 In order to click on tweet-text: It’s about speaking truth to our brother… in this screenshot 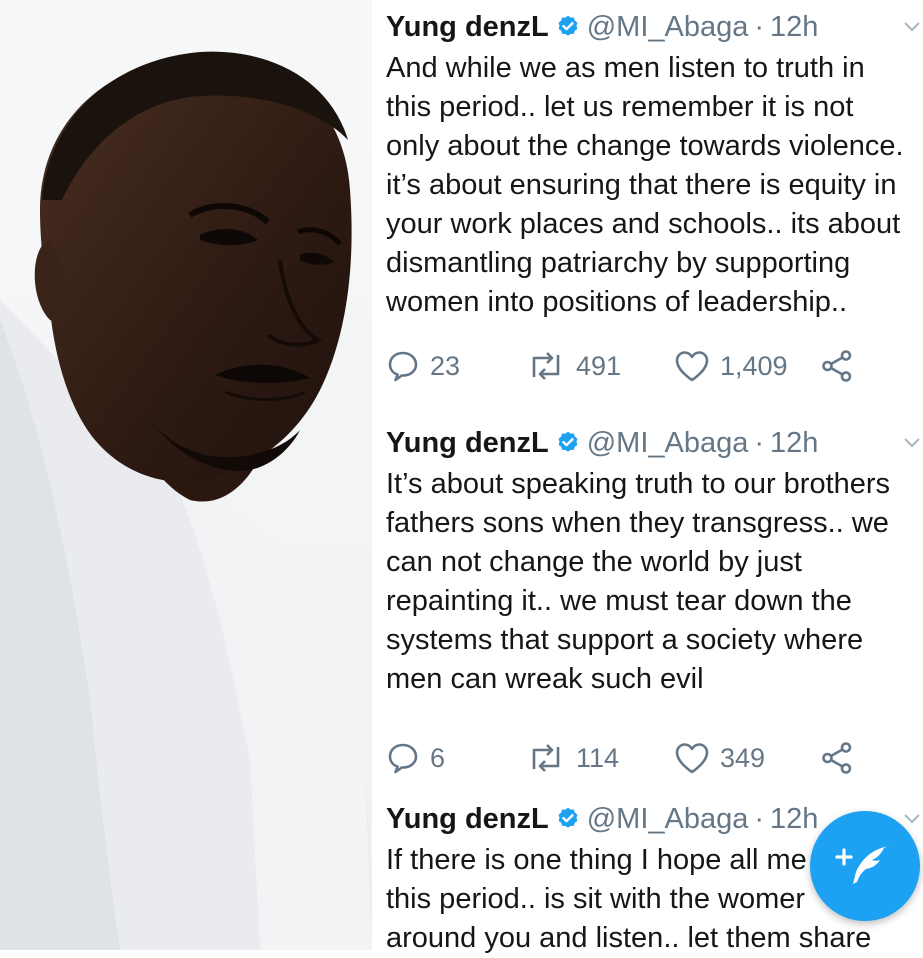, I will do `click(651, 582)`.